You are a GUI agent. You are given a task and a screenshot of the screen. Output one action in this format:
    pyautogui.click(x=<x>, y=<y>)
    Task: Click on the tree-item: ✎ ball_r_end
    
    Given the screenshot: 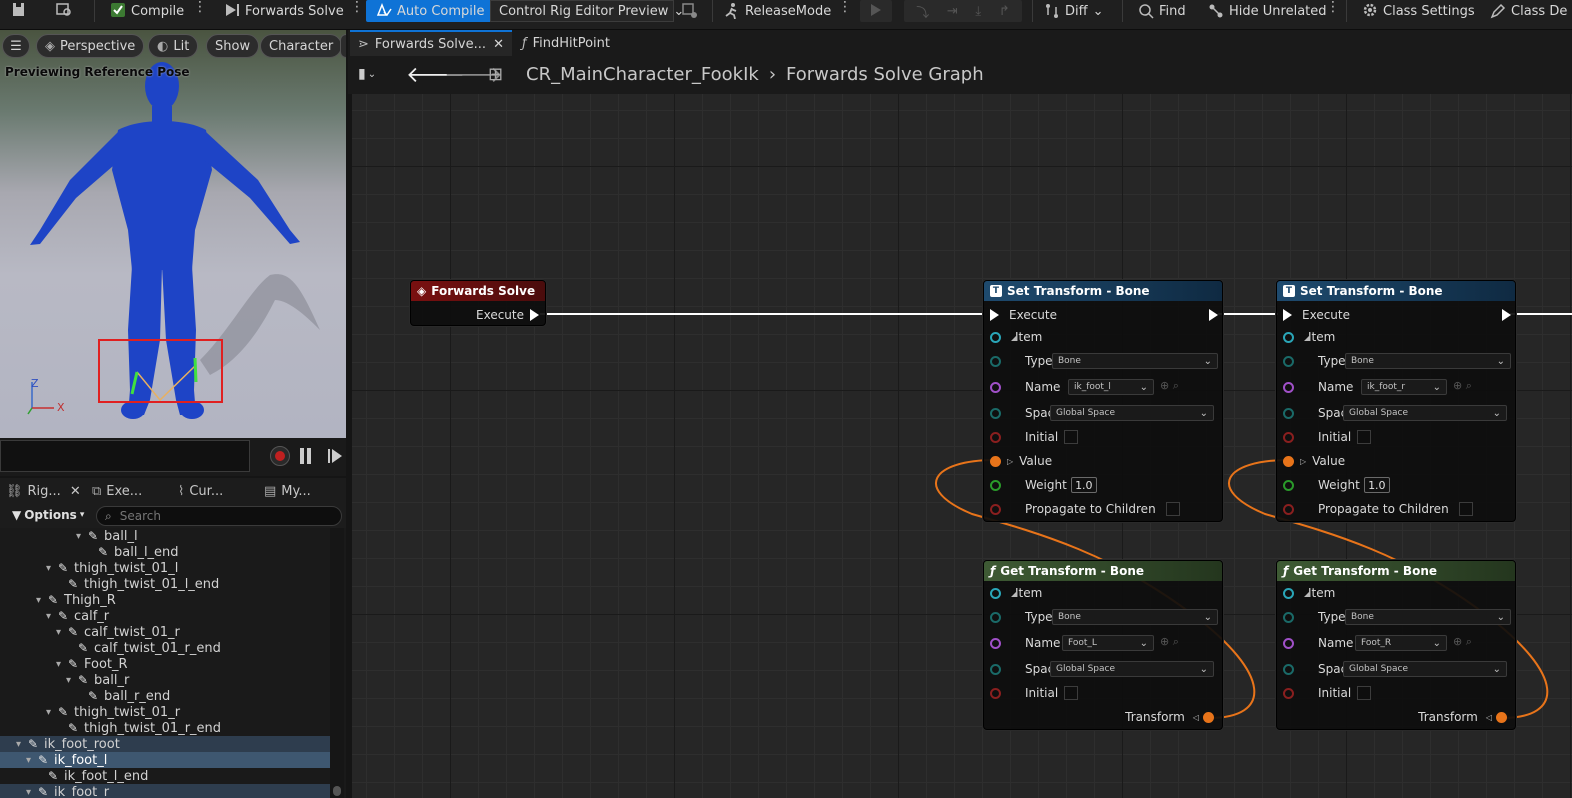 What is the action you would take?
    pyautogui.click(x=165, y=696)
    